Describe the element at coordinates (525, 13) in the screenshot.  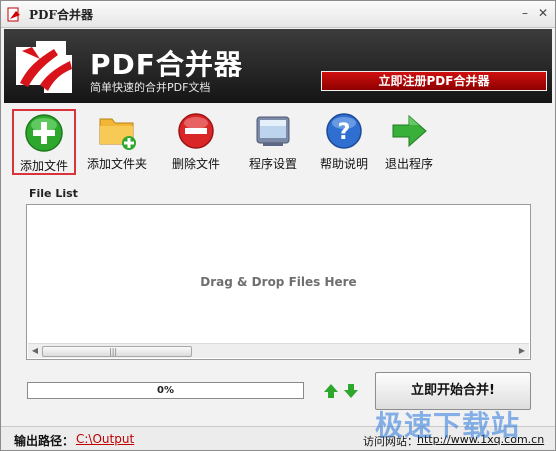
I see `minimize-button: –` at that location.